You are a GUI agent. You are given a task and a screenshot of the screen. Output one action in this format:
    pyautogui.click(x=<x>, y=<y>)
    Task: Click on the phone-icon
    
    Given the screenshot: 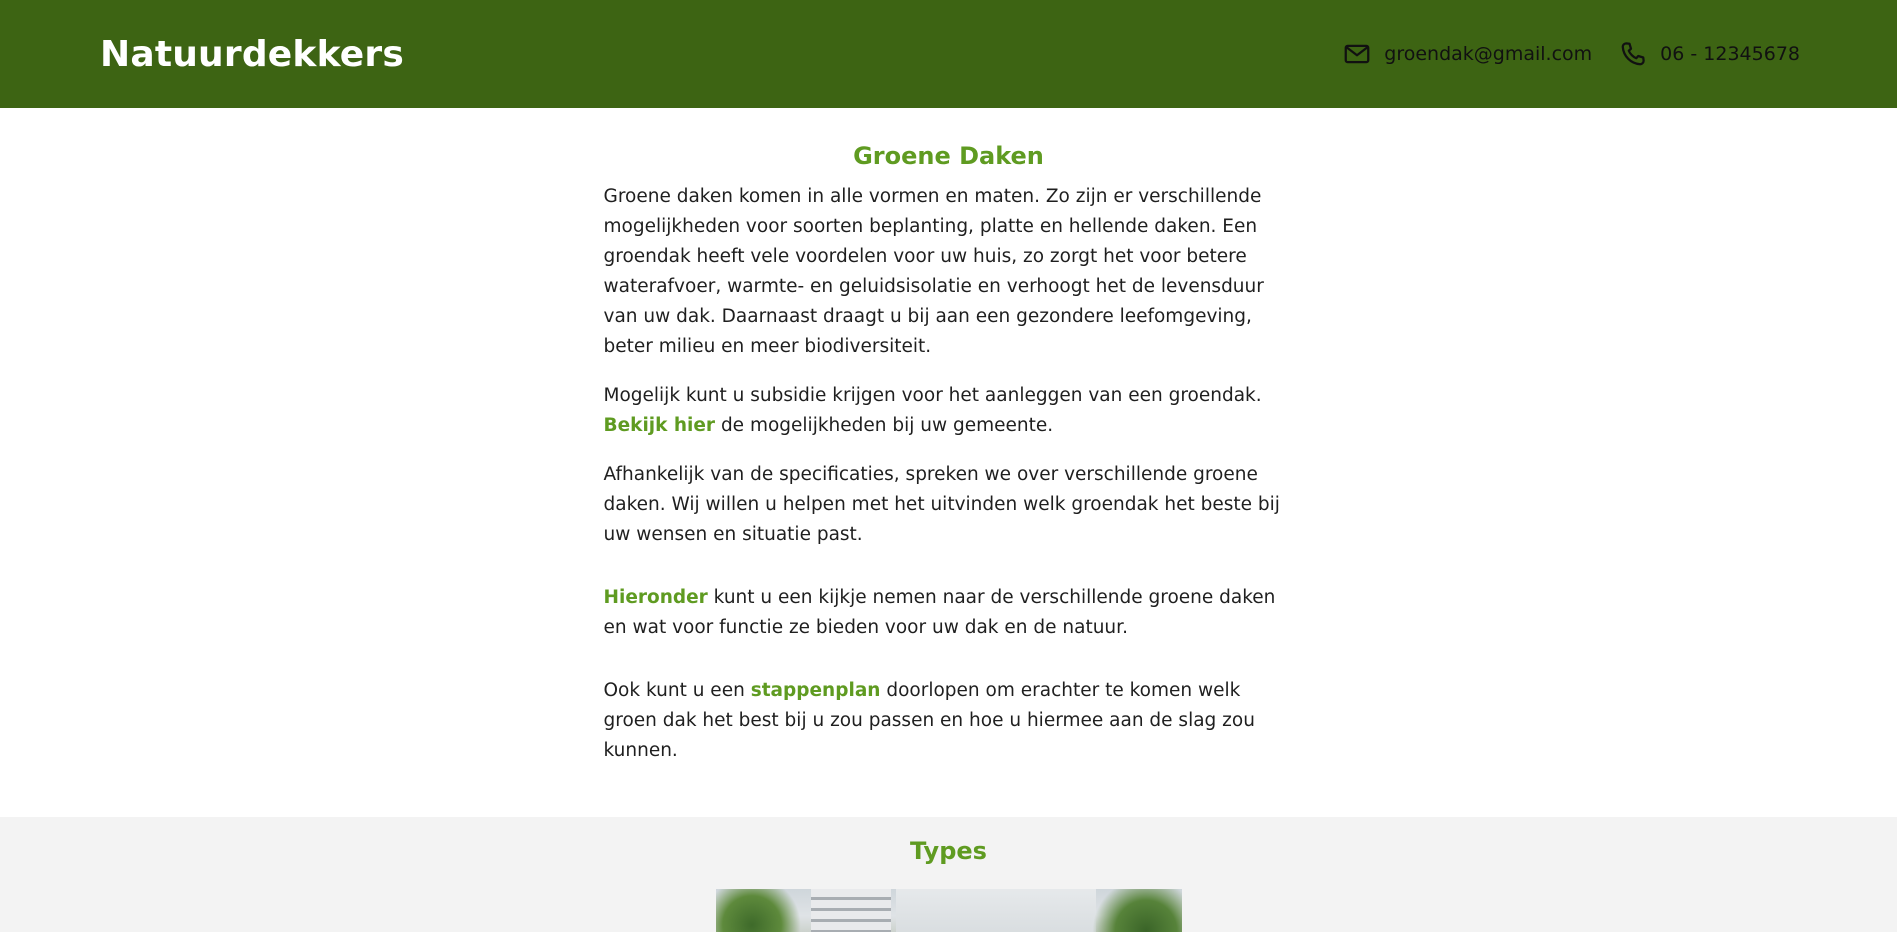 What is the action you would take?
    pyautogui.click(x=1633, y=54)
    